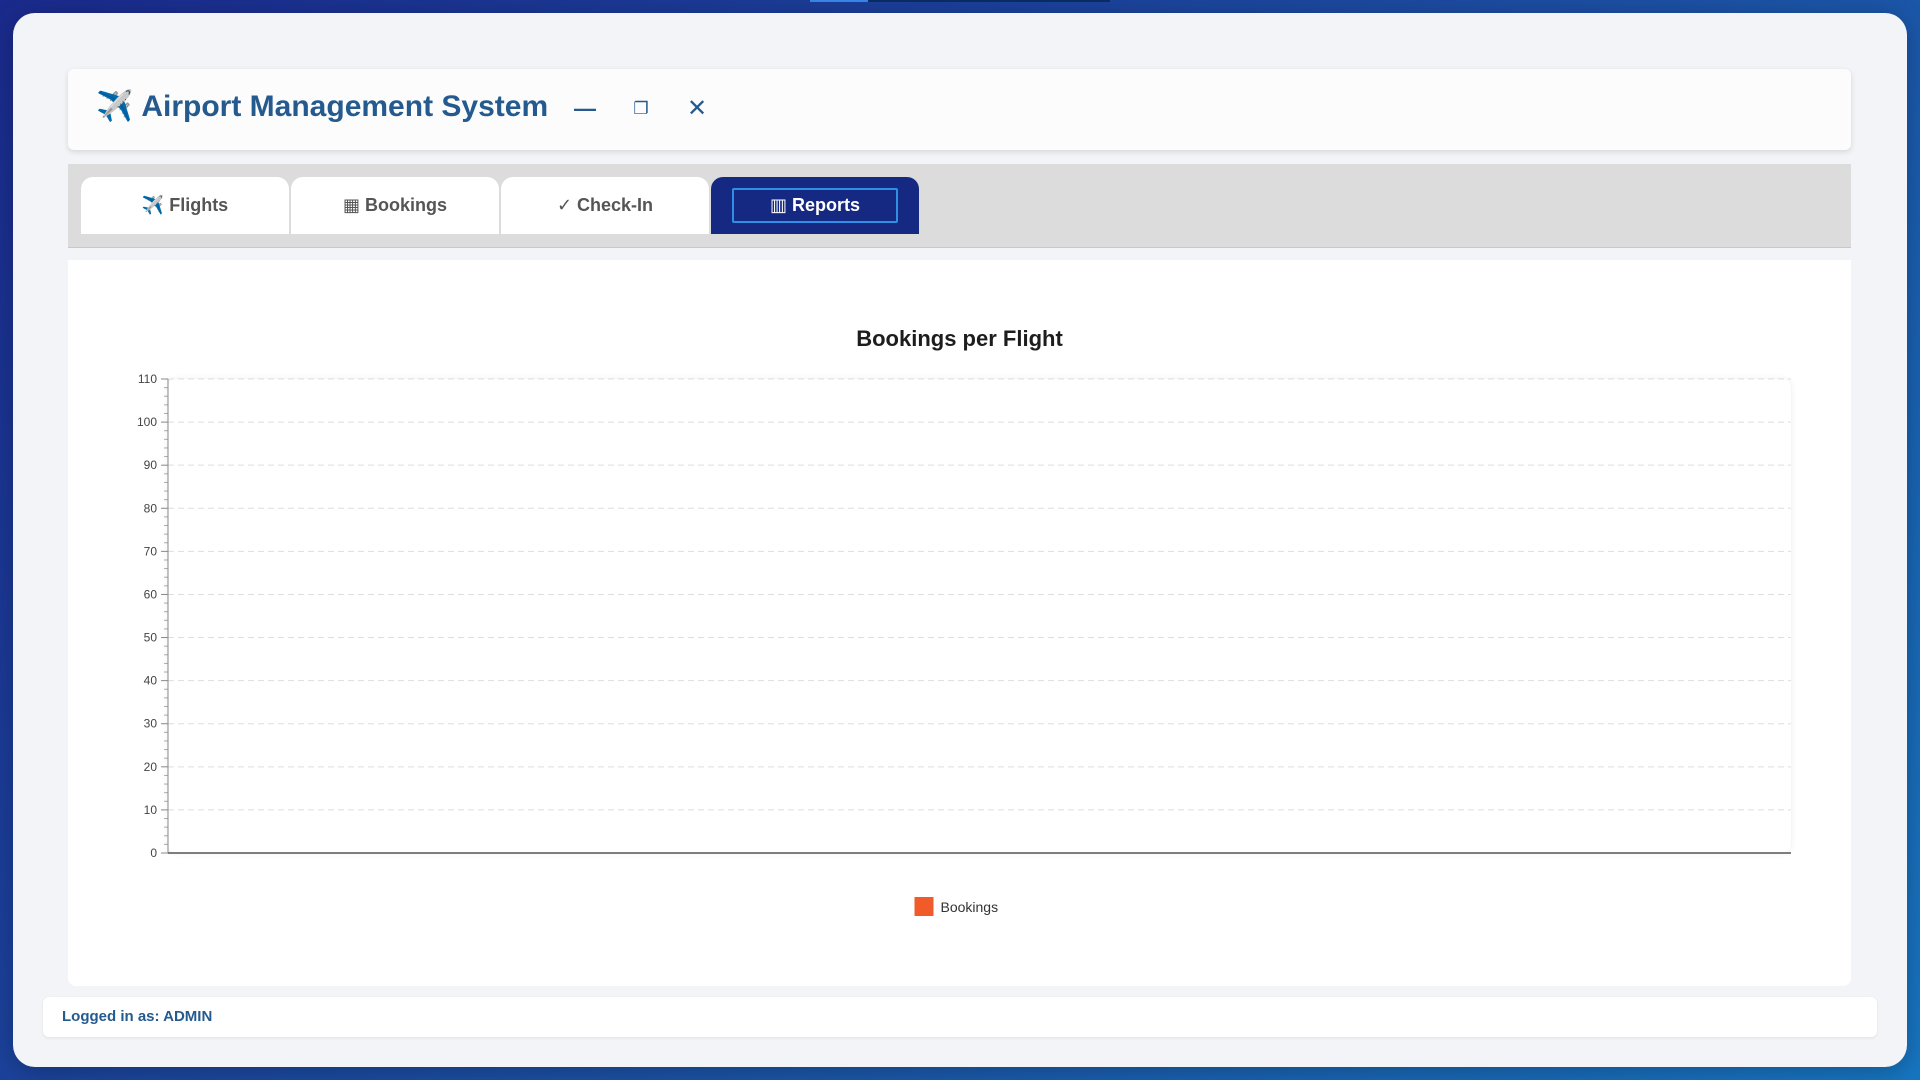  Describe the element at coordinates (151, 810) in the screenshot. I see `y-tick-label: 10` at that location.